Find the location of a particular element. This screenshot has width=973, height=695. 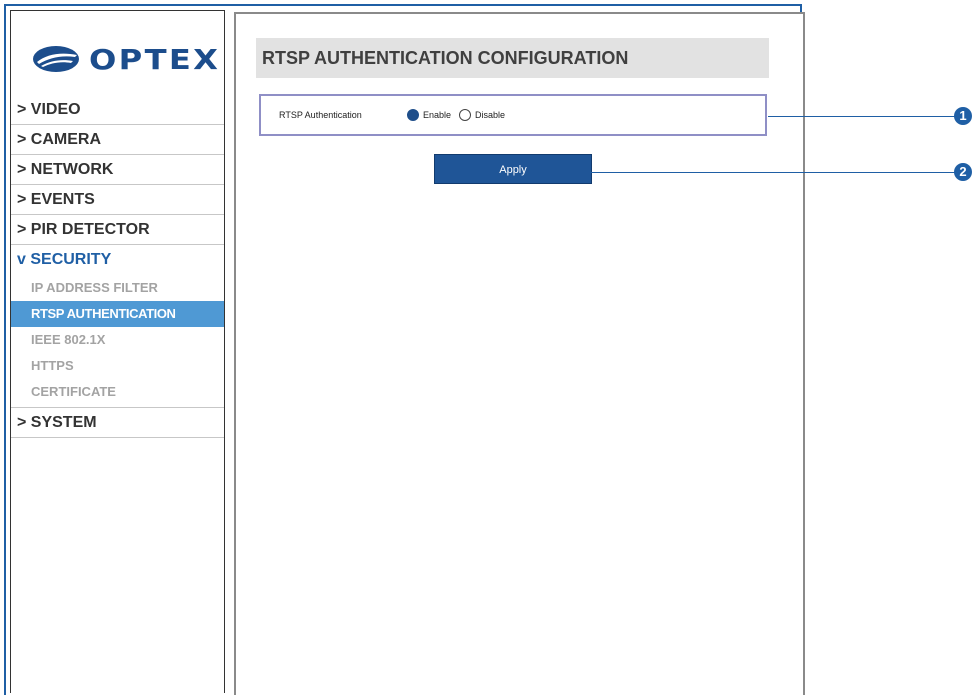

sidebar-item-network: > NETWORK is located at coordinates (117, 170).